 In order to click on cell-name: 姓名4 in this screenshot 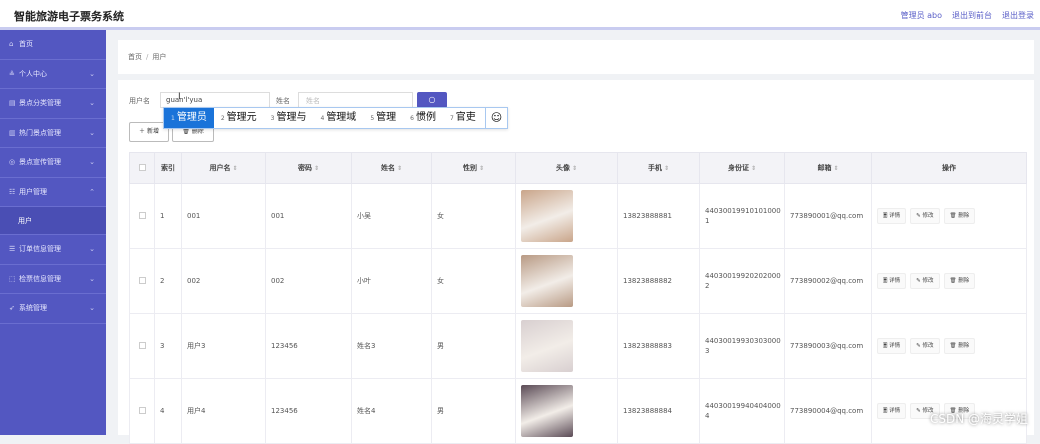, I will do `click(392, 411)`.